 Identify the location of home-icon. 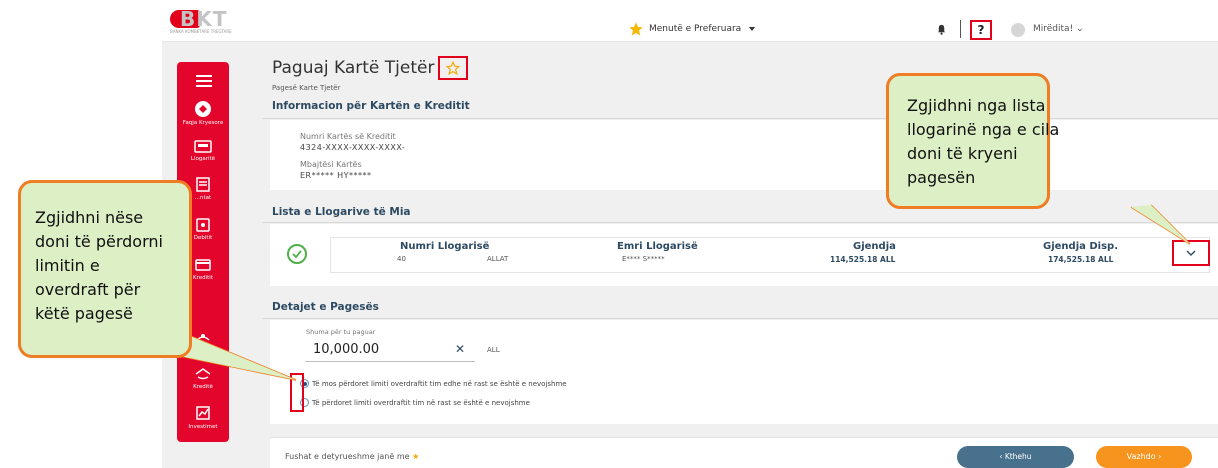
(203, 109).